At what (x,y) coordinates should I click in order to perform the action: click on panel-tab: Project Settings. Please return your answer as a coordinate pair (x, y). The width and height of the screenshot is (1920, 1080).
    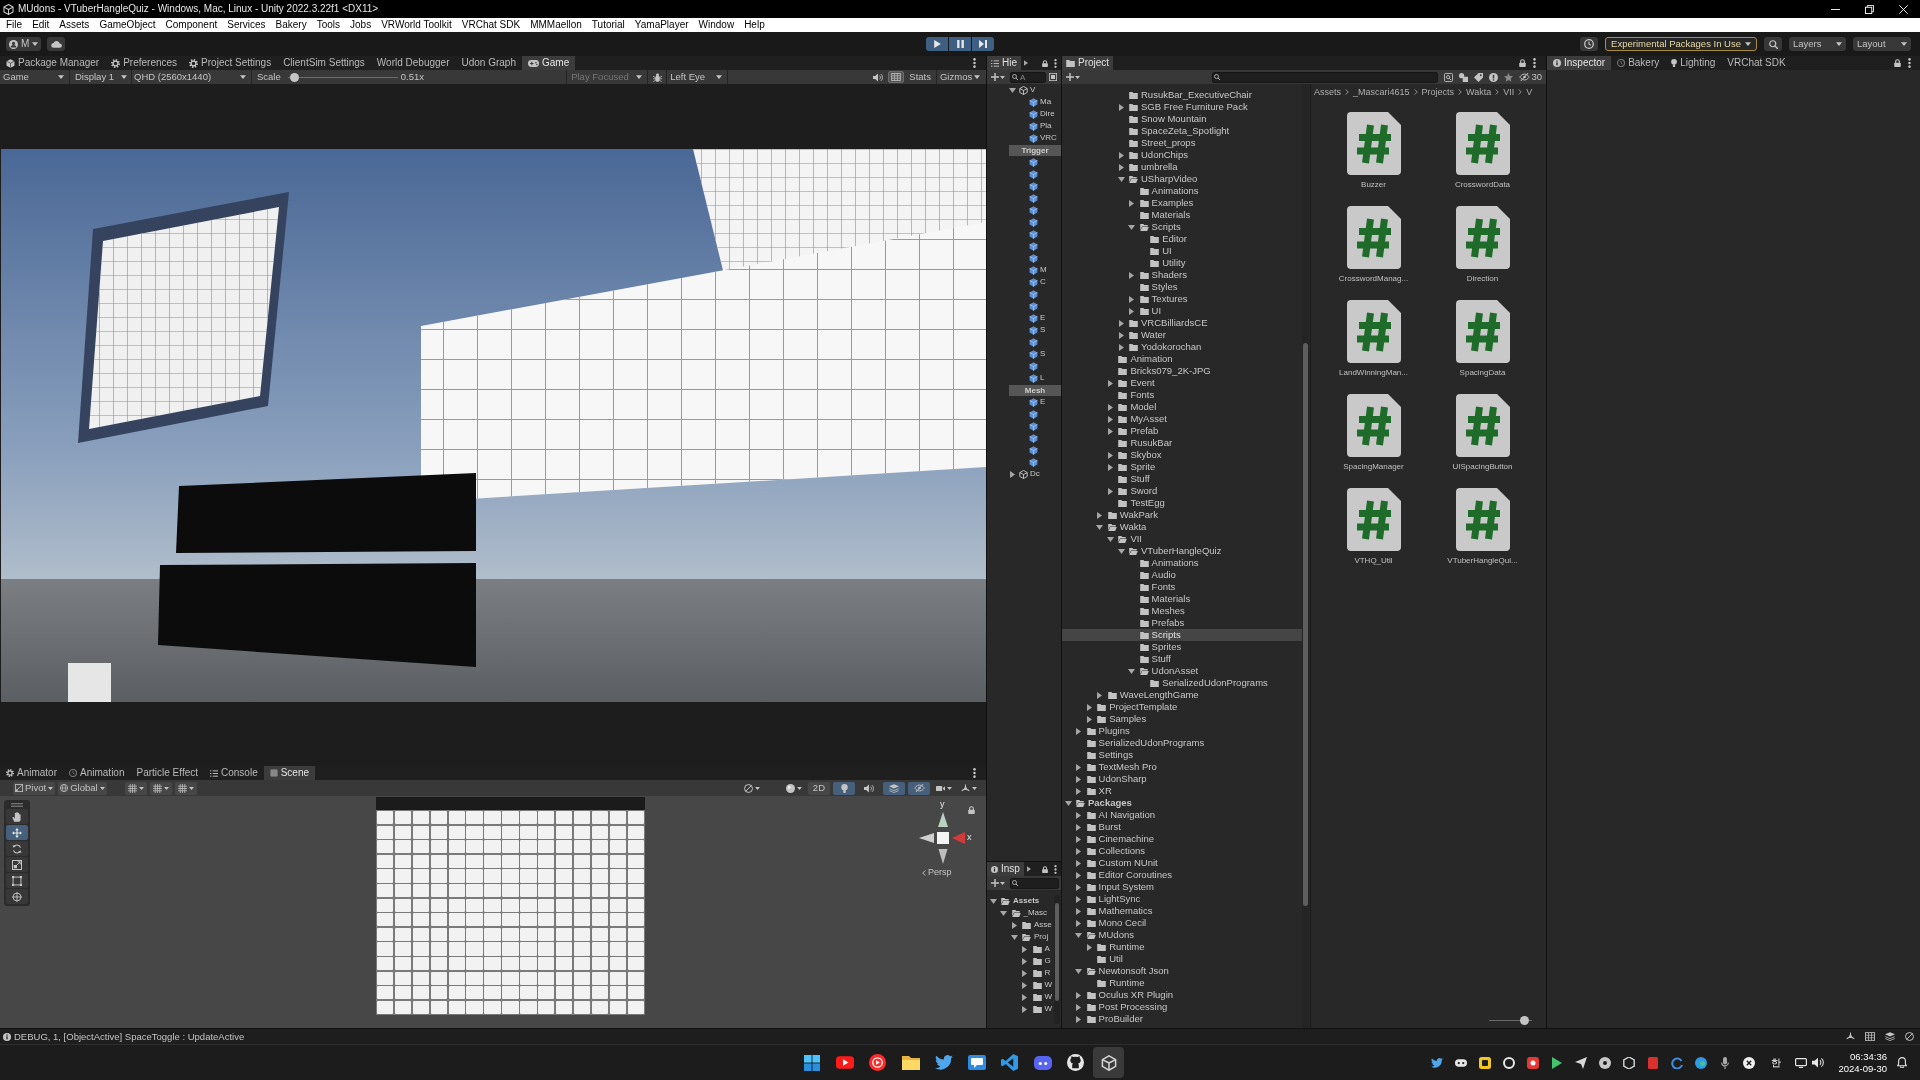
    Looking at the image, I should click on (230, 63).